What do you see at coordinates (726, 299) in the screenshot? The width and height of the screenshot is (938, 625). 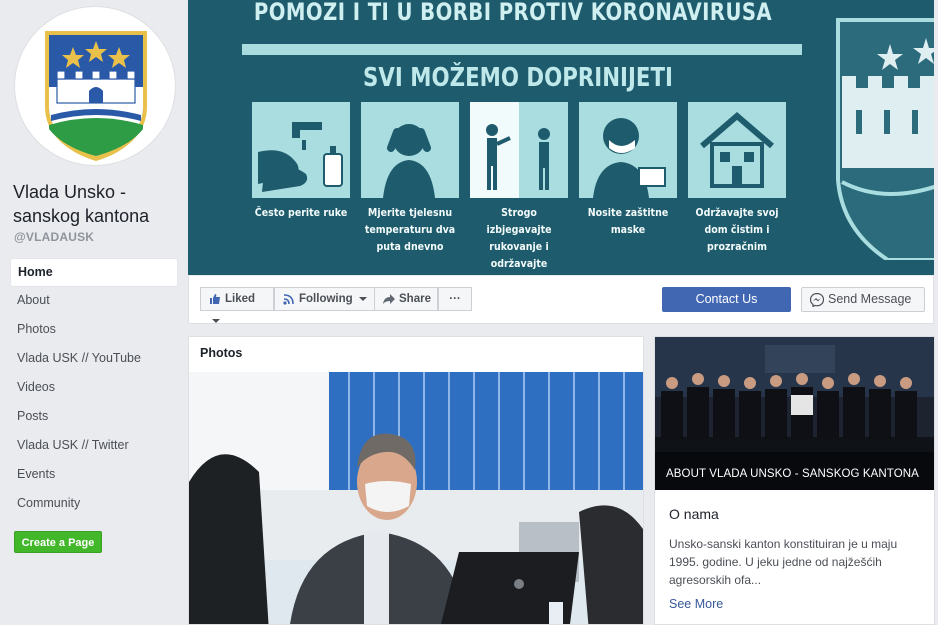 I see `contact-us-button: Contact Us` at bounding box center [726, 299].